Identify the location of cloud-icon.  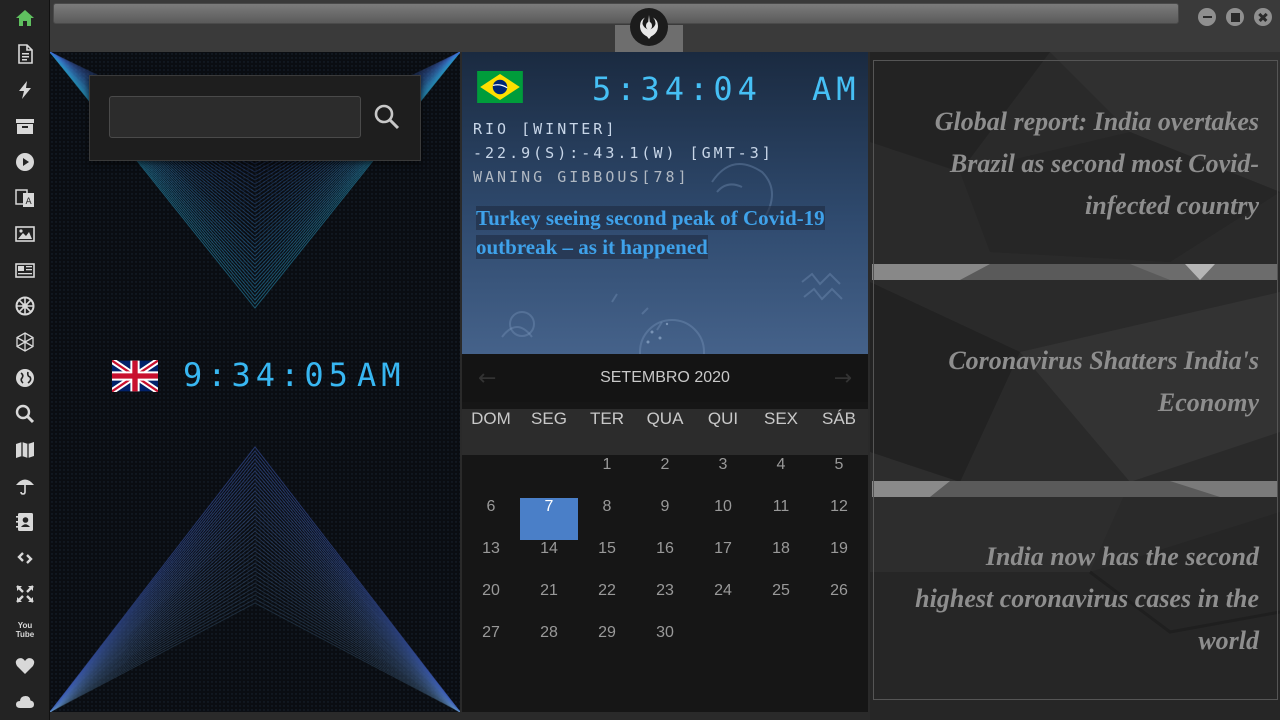
(25, 702).